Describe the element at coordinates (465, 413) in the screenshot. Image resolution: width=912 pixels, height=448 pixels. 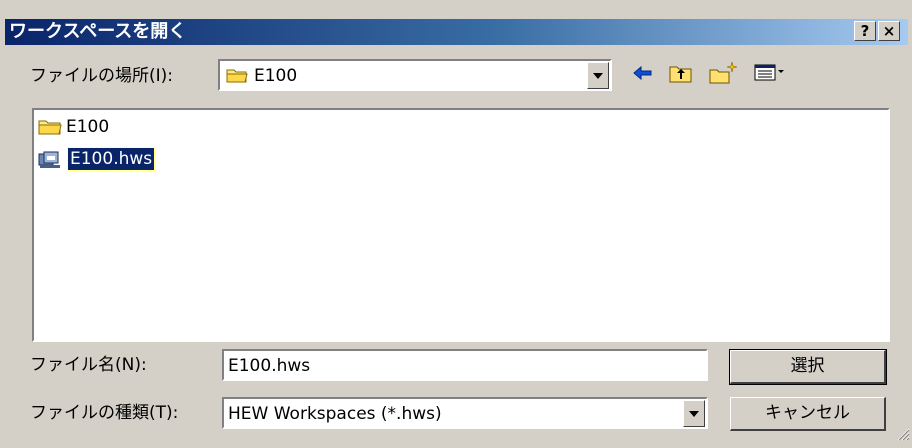
I see `file-type-select: HEW Workspaces (*.hws)` at that location.